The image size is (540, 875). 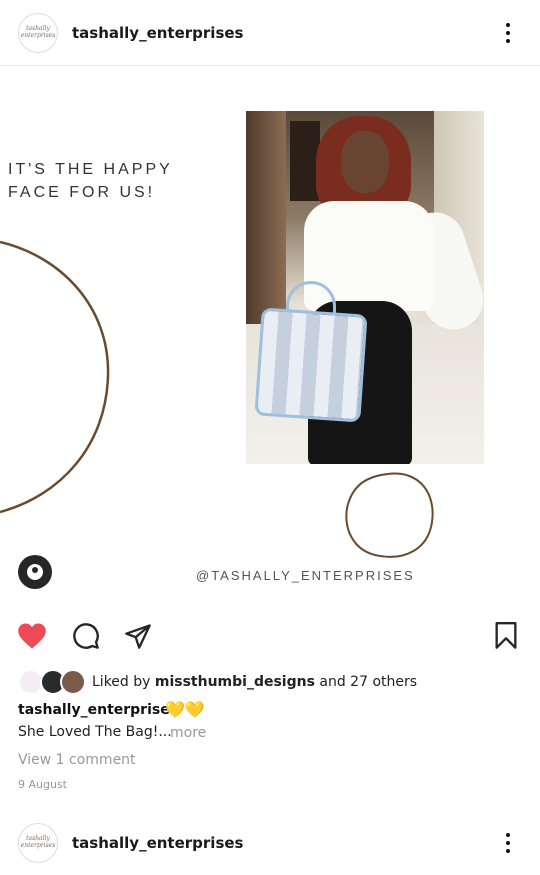 I want to click on image-quote-text: IT'S THE HAPPY FACE FOR US!, so click(x=90, y=181).